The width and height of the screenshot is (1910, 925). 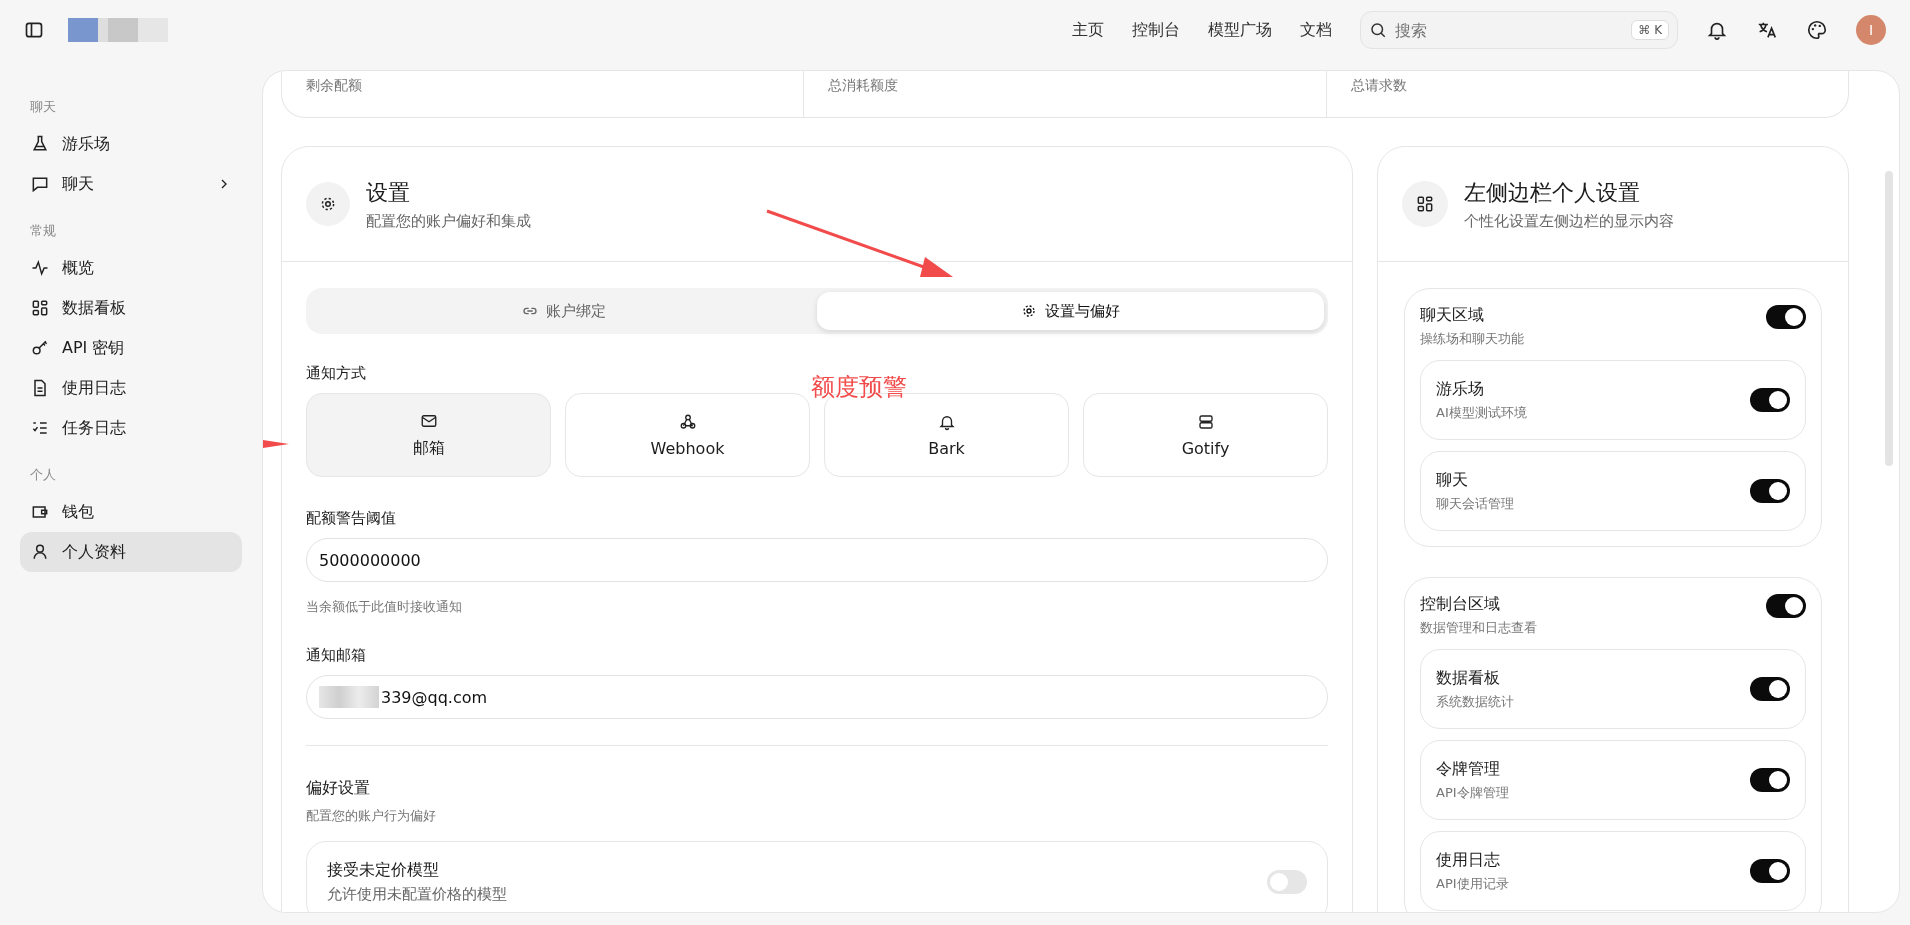 I want to click on item-description: AI模型测试环境, so click(x=1481, y=412).